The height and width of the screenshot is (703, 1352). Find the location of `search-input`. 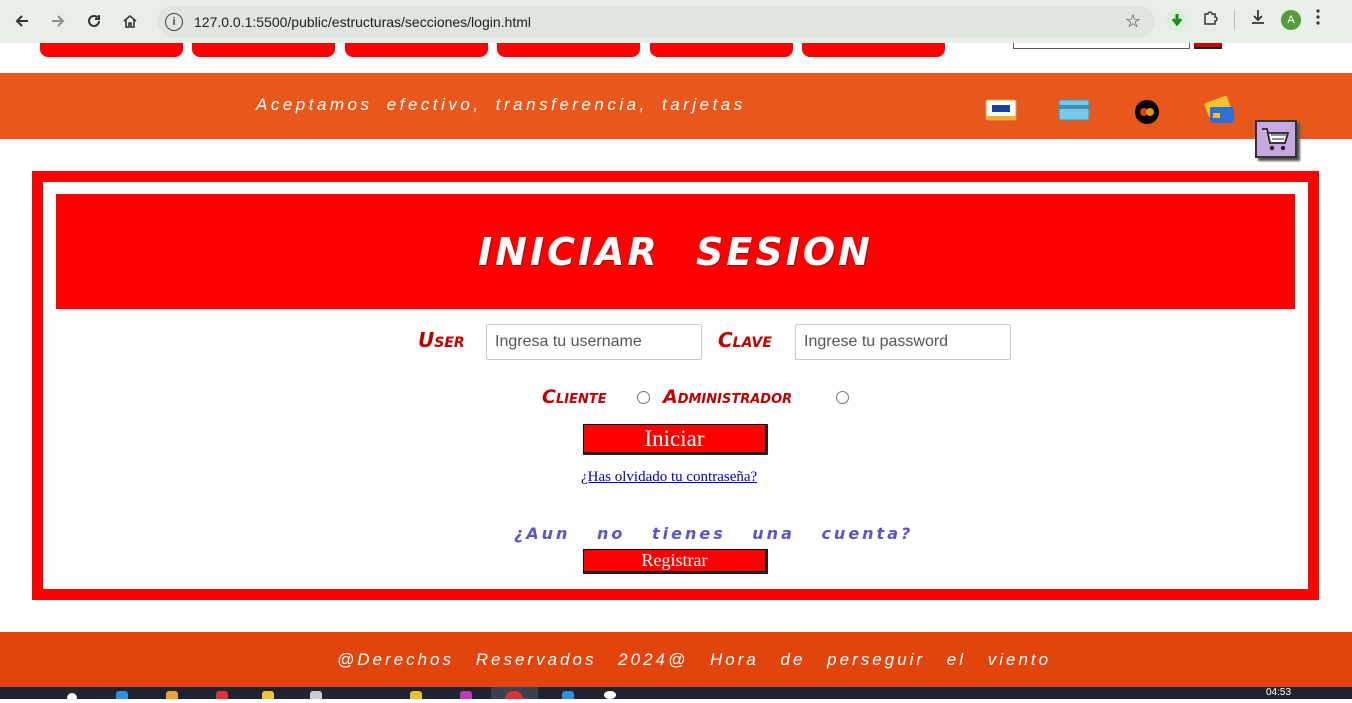

search-input is located at coordinates (1101, 46).